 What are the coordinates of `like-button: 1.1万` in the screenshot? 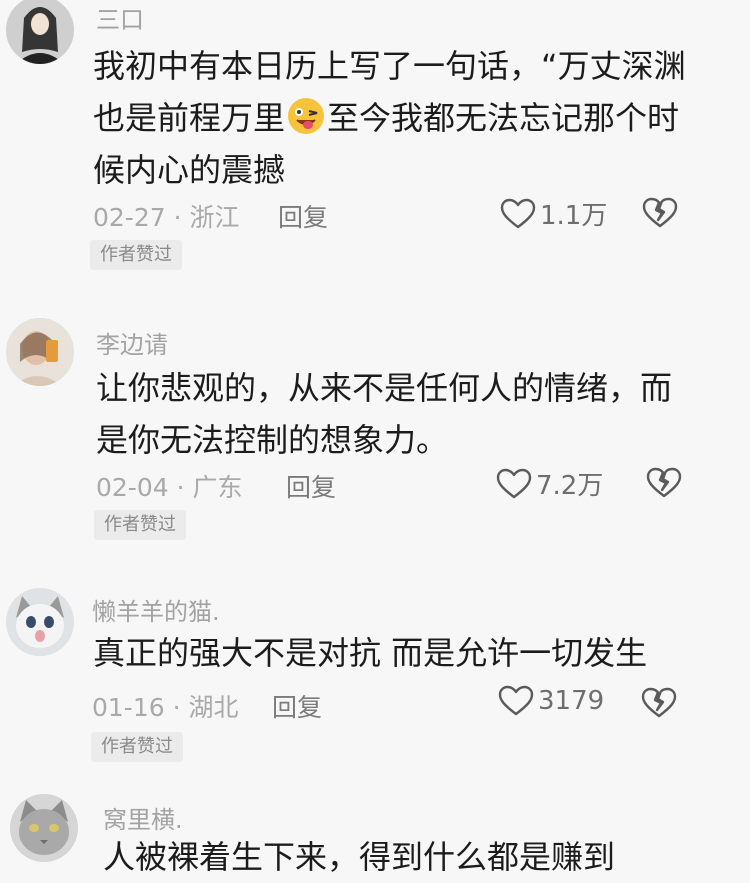 It's located at (553, 213).